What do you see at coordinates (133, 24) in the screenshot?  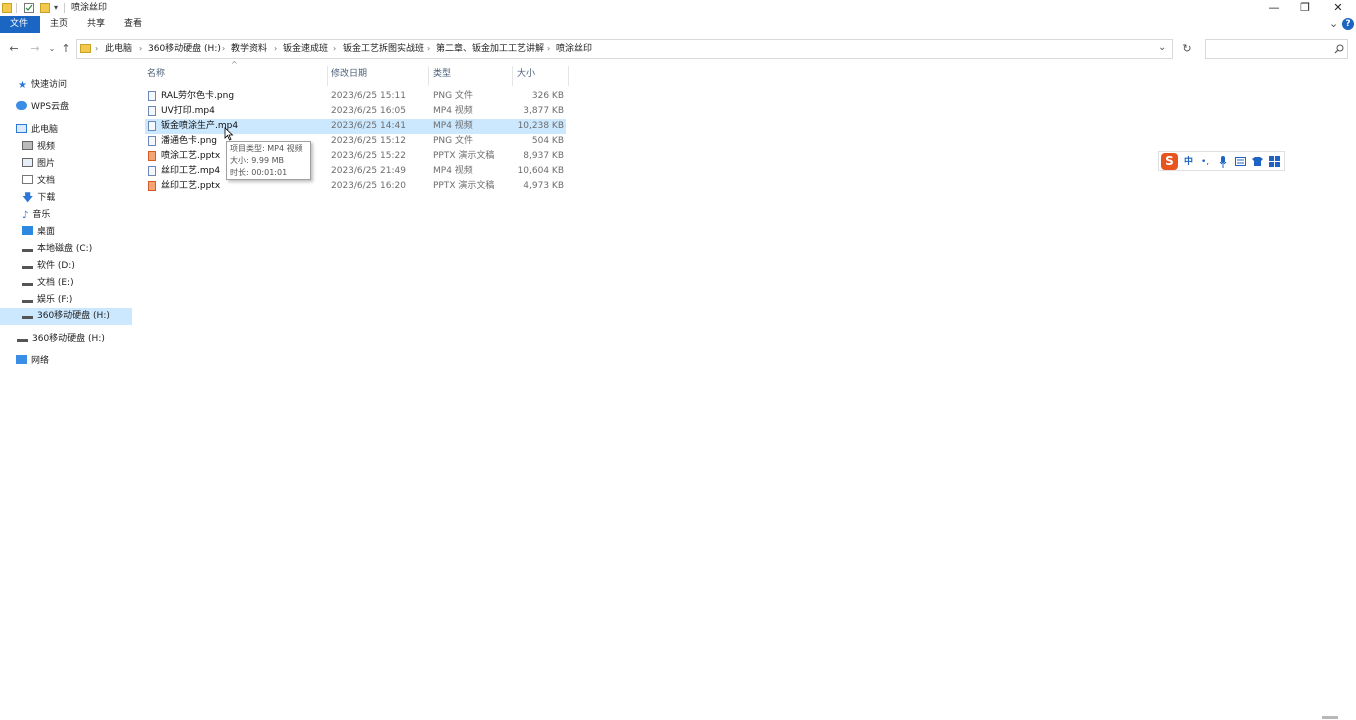 I see `tab-view: 查看` at bounding box center [133, 24].